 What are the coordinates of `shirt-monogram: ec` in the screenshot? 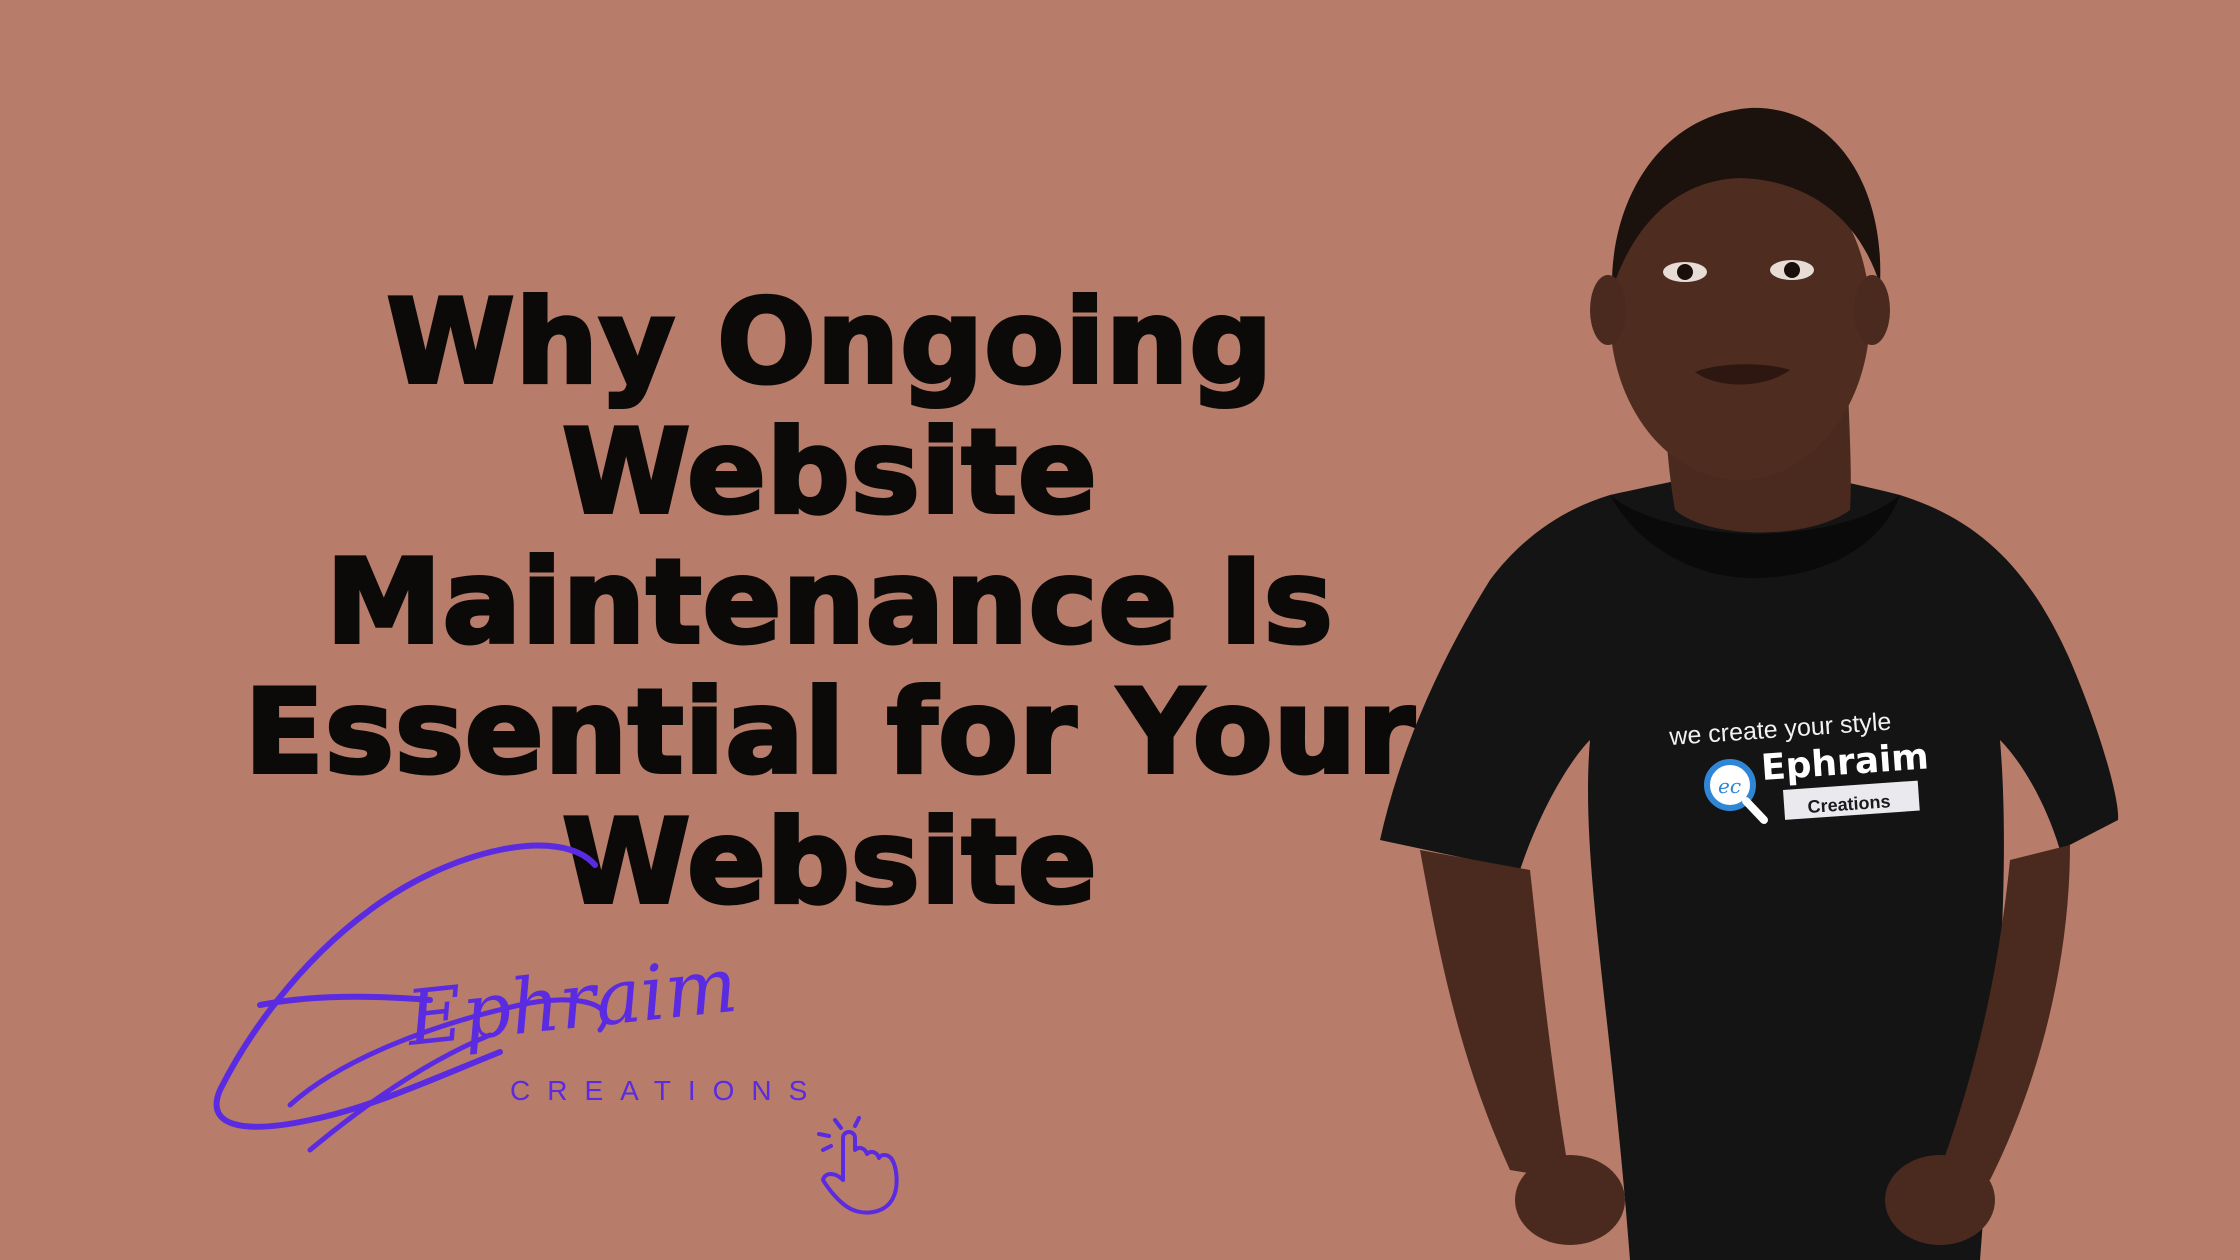 It's located at (1729, 786).